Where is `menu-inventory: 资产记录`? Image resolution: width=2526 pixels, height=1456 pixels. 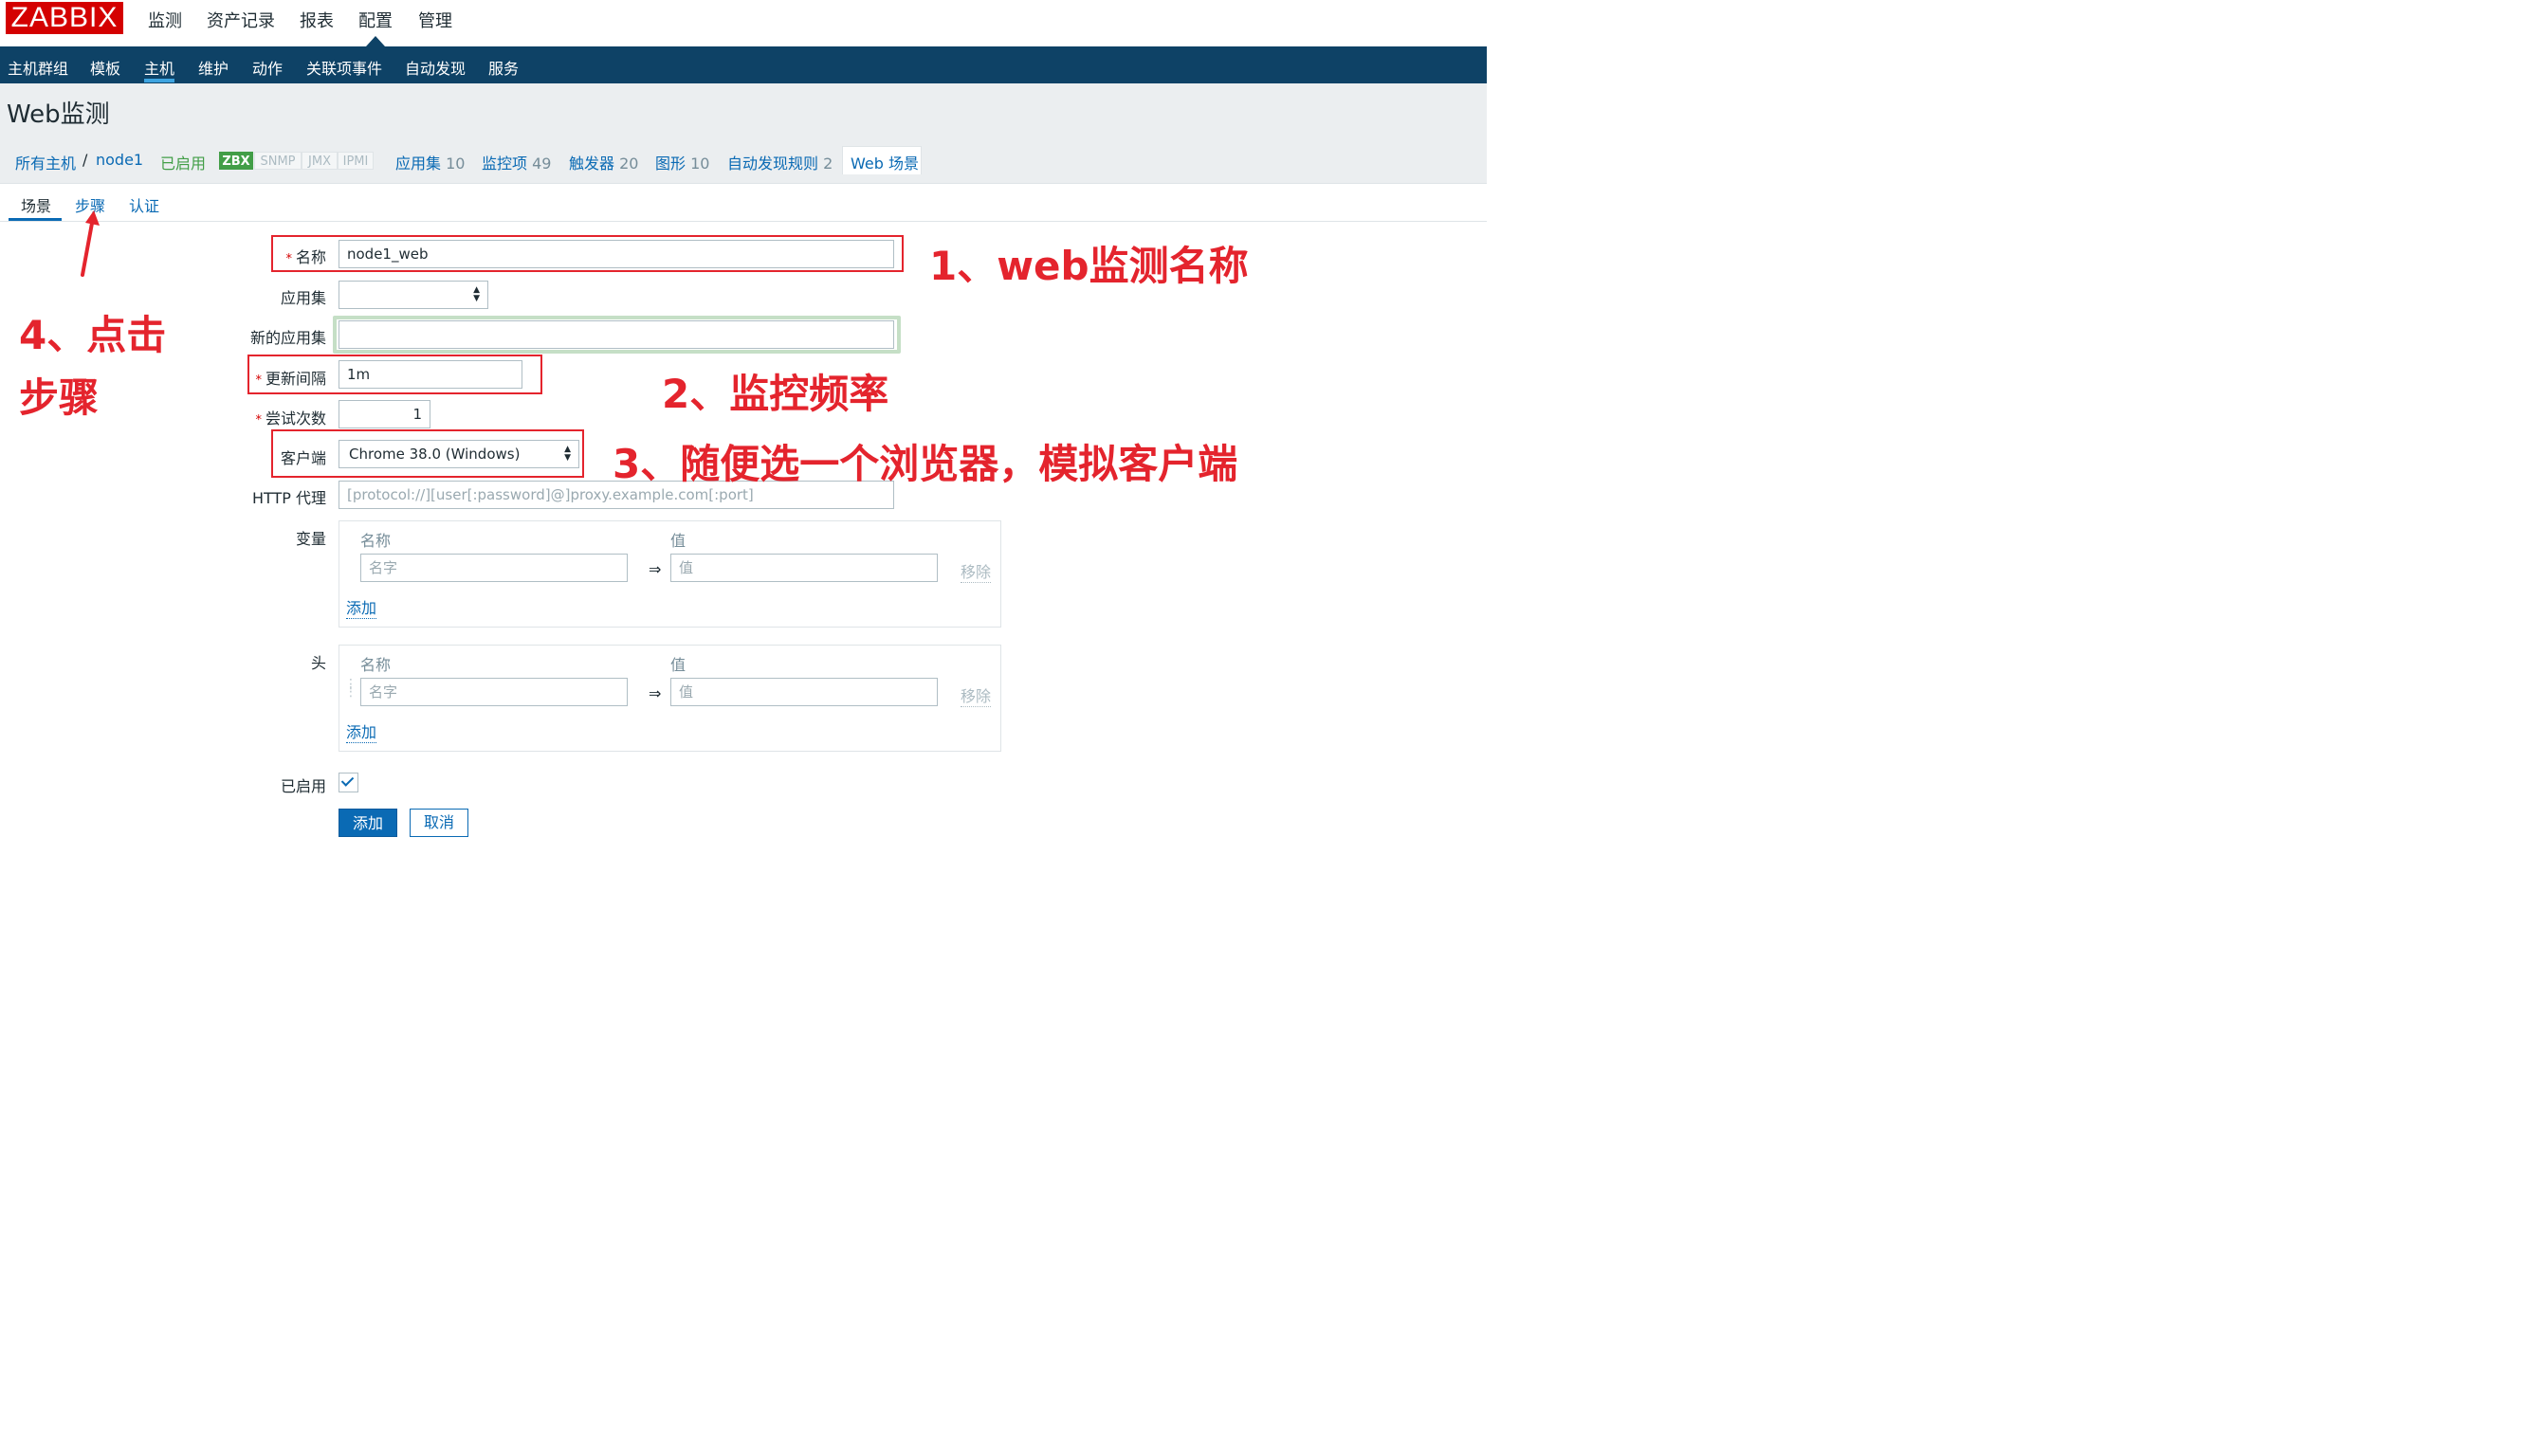
menu-inventory: 资产记录 is located at coordinates (241, 20).